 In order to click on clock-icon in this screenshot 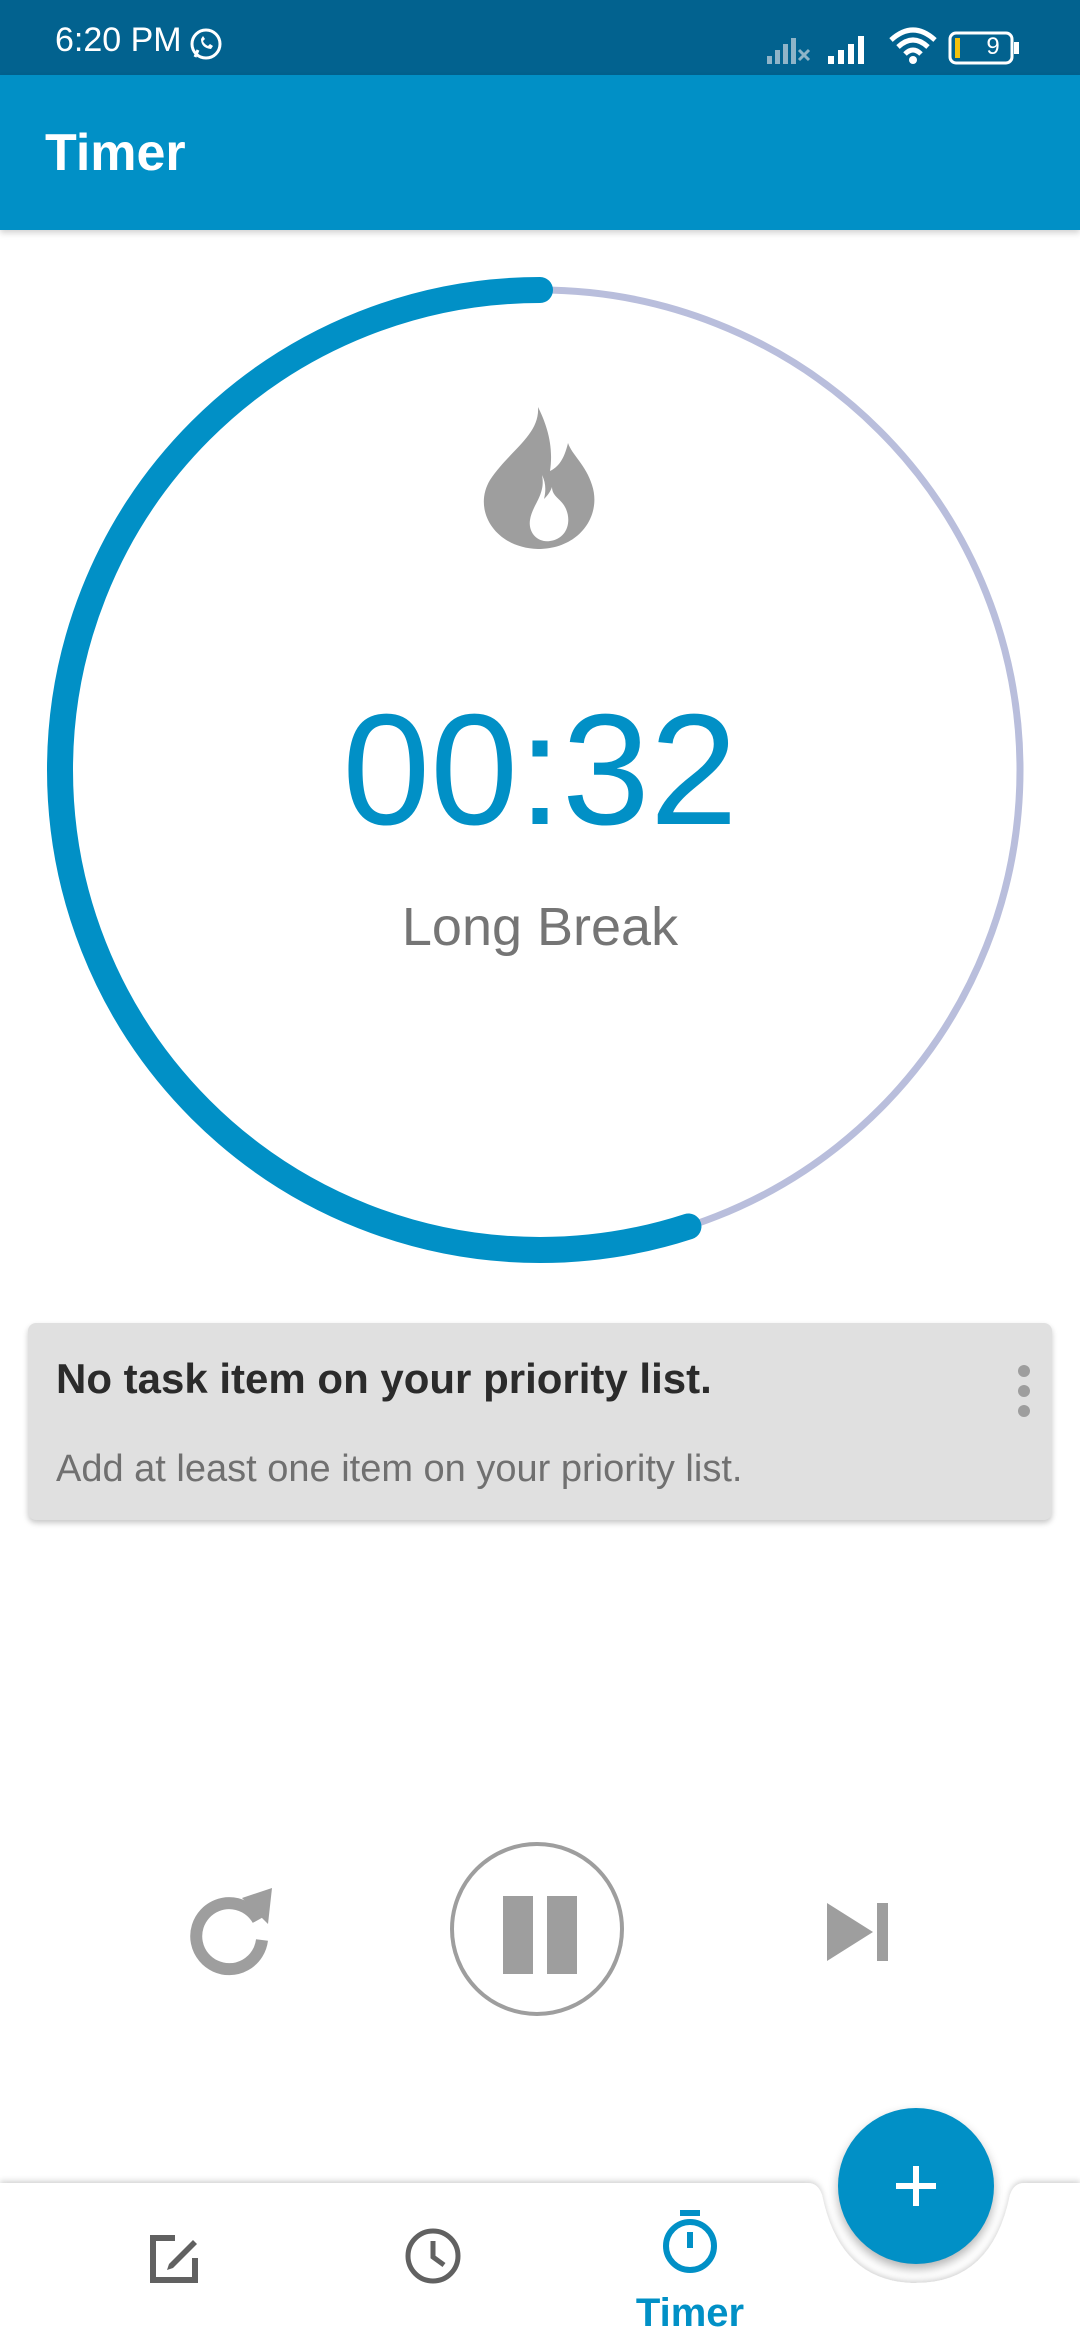, I will do `click(433, 2256)`.